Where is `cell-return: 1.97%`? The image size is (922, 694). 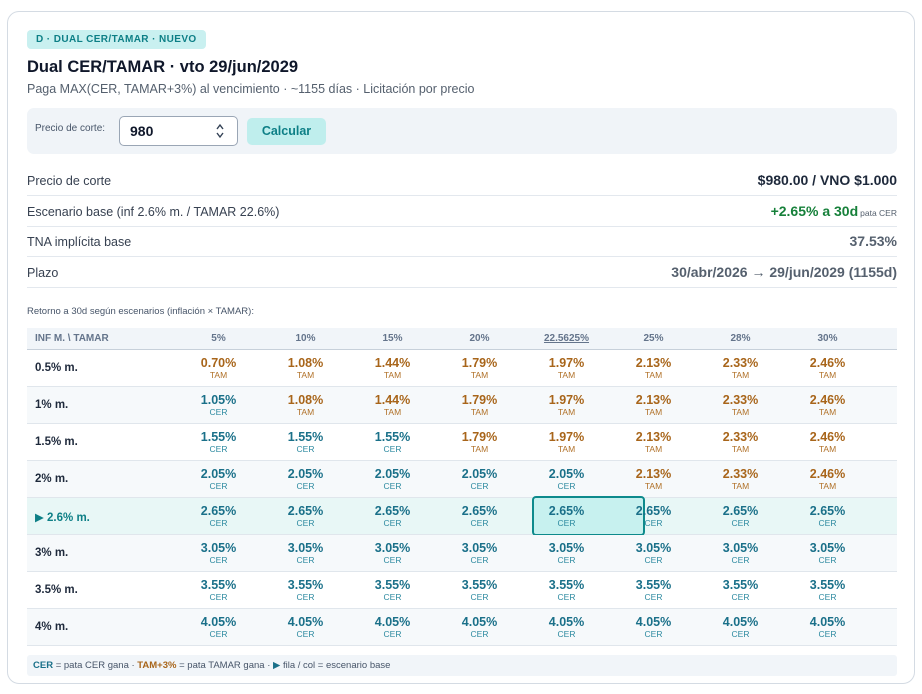 cell-return: 1.97% is located at coordinates (566, 400).